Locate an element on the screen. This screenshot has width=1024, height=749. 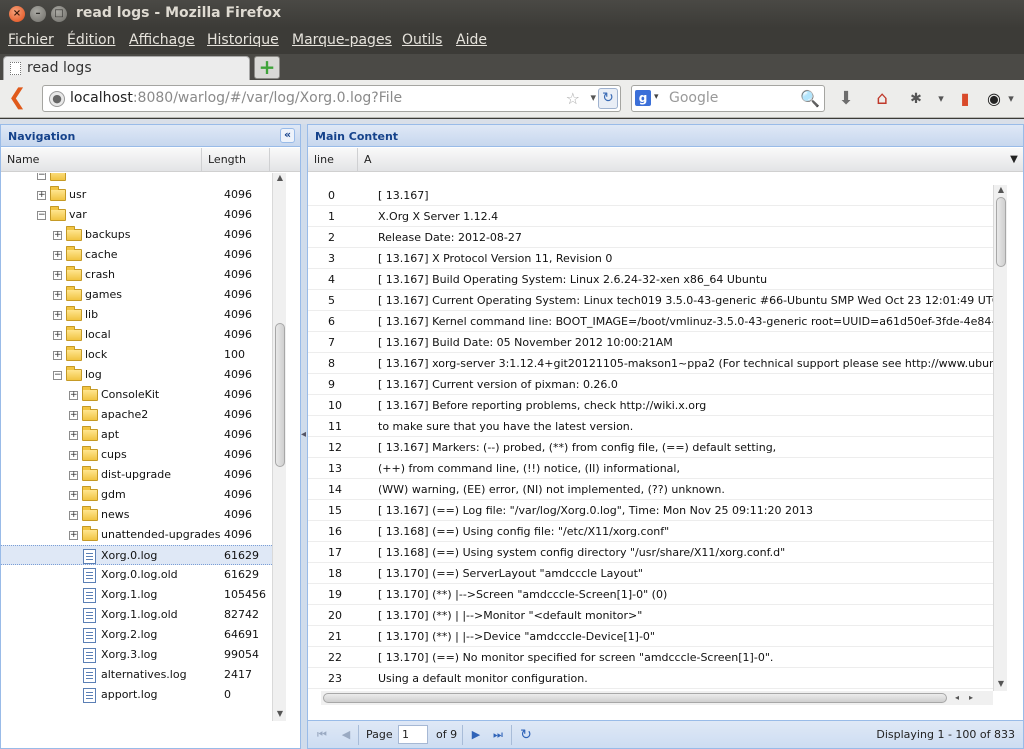
horizontal-scrollbar-thumb is located at coordinates (635, 698).